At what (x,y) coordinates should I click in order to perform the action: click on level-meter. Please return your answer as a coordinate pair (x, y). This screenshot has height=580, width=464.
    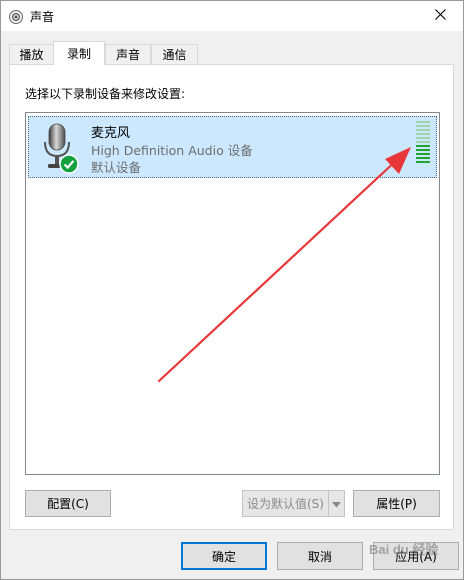
    Looking at the image, I should click on (423, 142).